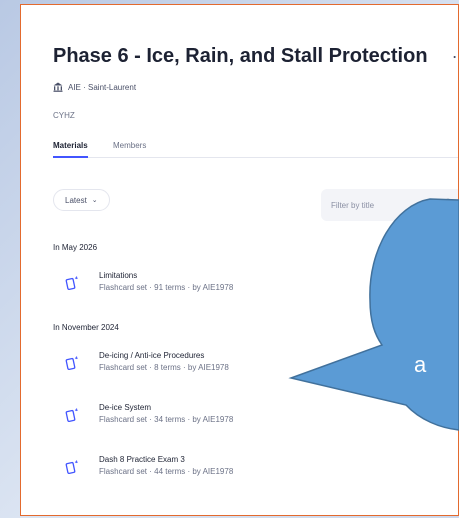  Describe the element at coordinates (142, 459) in the screenshot. I see `item-name: Dash 8 Practice Exam 3` at that location.